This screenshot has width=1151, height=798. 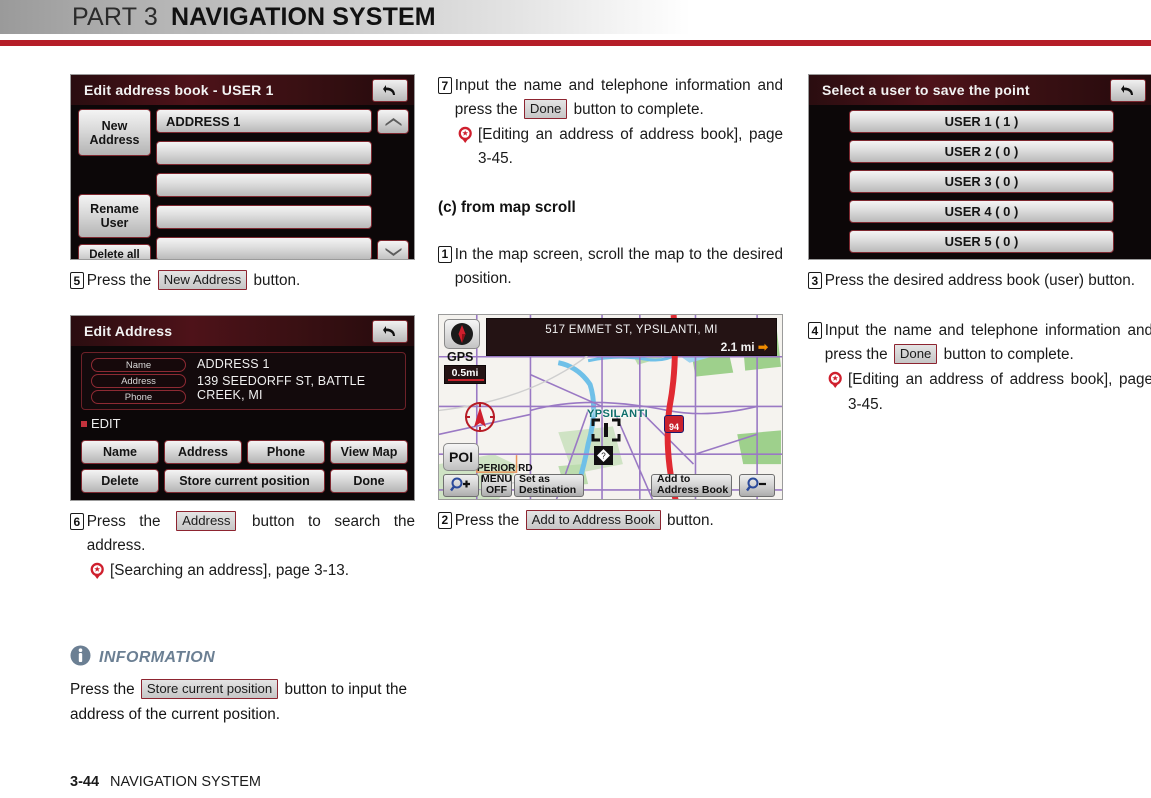 What do you see at coordinates (575, 17) in the screenshot?
I see `page-header: PART 3 NAVIGATION SYSTEM` at bounding box center [575, 17].